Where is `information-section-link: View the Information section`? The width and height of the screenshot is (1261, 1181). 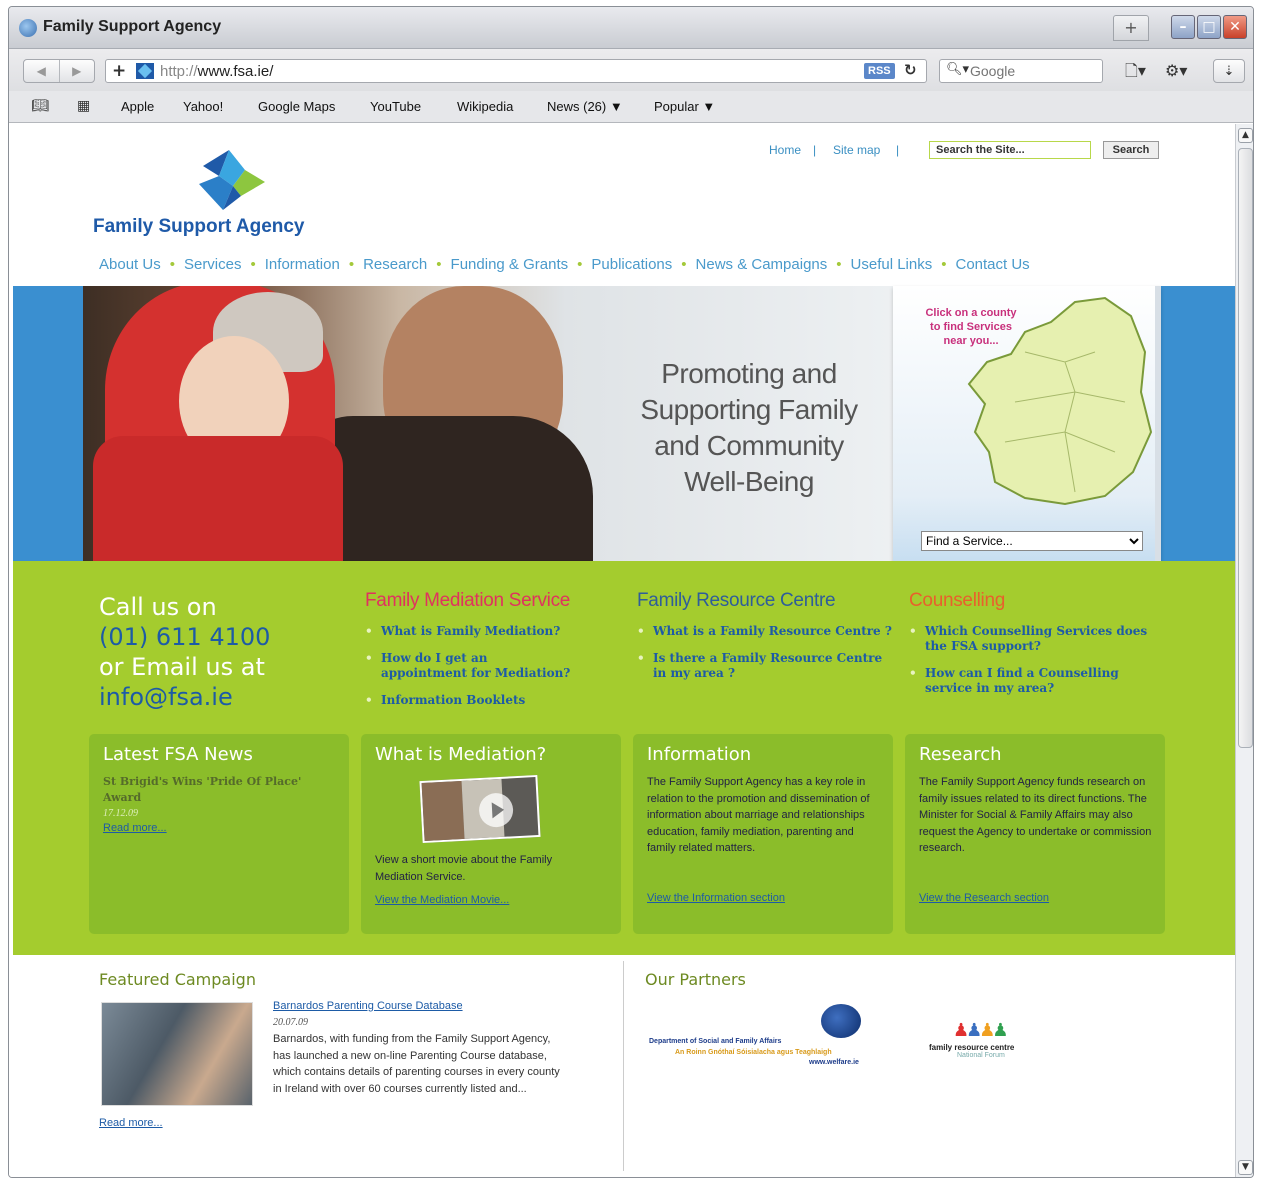
information-section-link: View the Information section is located at coordinates (716, 898).